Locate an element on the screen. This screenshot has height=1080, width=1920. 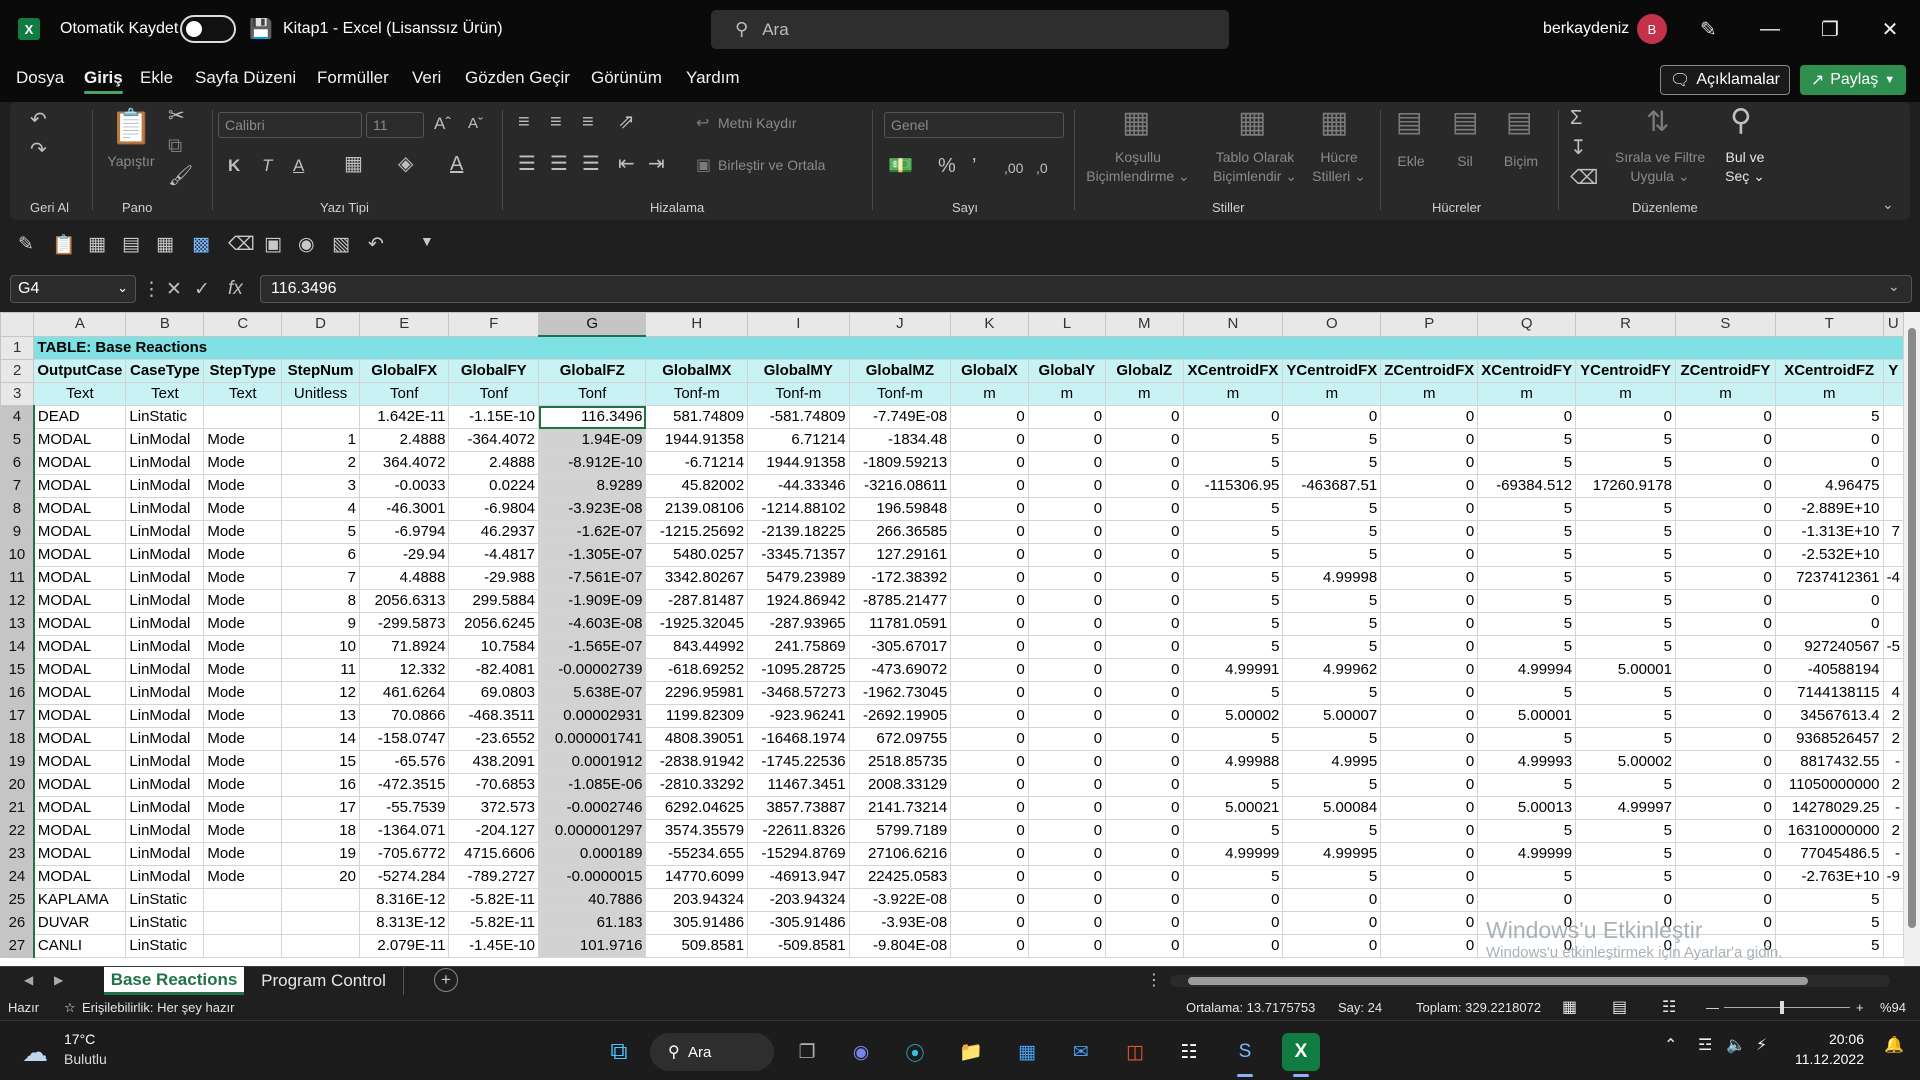
sort-filter-icon: ⇅ is located at coordinates (1657, 122).